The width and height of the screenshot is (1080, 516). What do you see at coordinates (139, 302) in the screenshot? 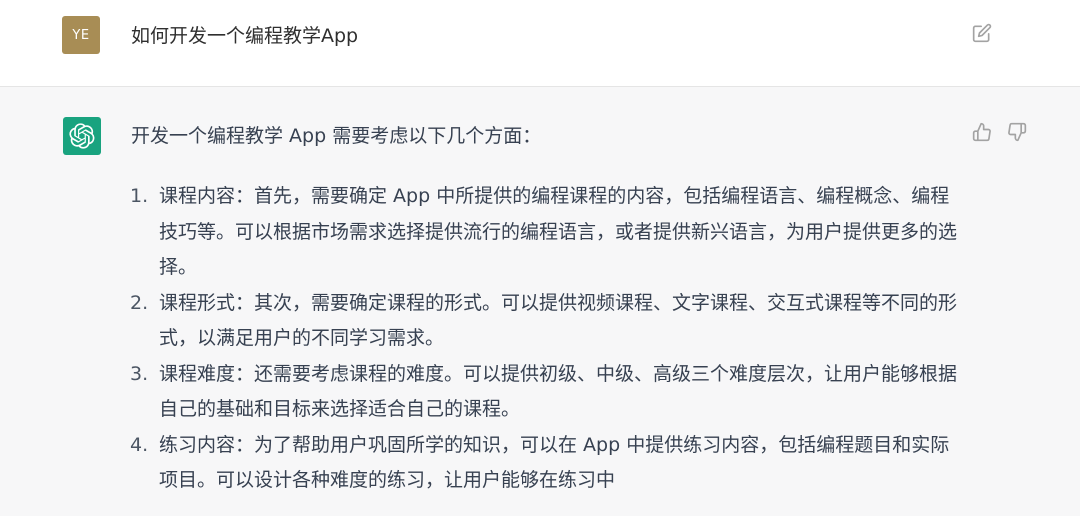
I see `list-item-number: 2.` at bounding box center [139, 302].